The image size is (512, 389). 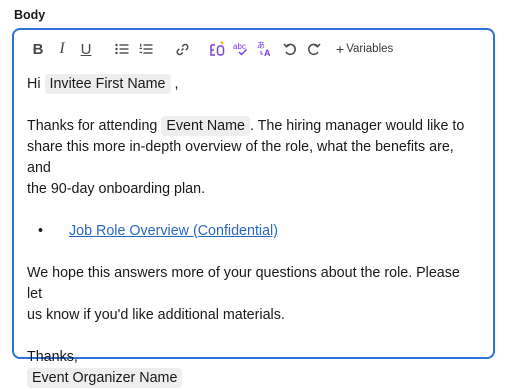 What do you see at coordinates (370, 49) in the screenshot?
I see `variables-label: Variables` at bounding box center [370, 49].